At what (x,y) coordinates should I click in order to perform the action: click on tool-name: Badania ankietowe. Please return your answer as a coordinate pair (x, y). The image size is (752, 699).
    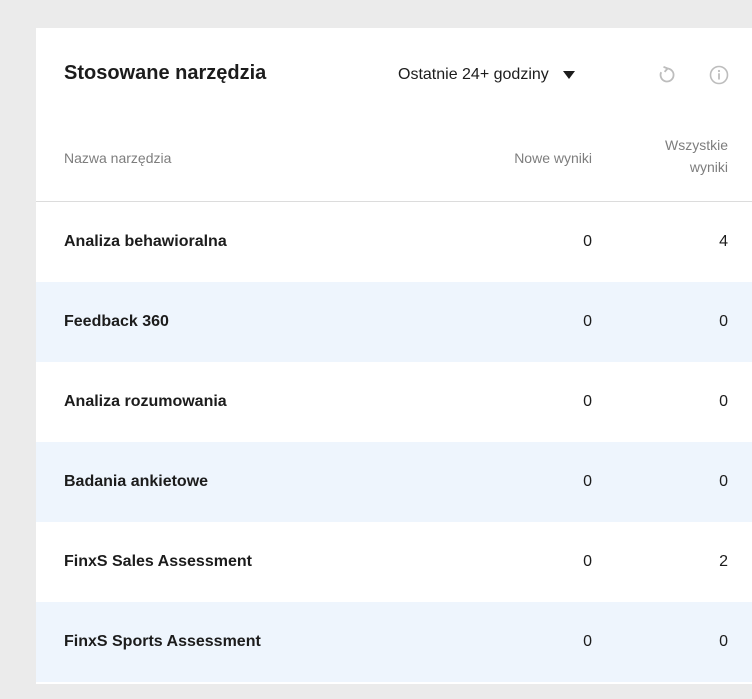
    Looking at the image, I should click on (136, 481).